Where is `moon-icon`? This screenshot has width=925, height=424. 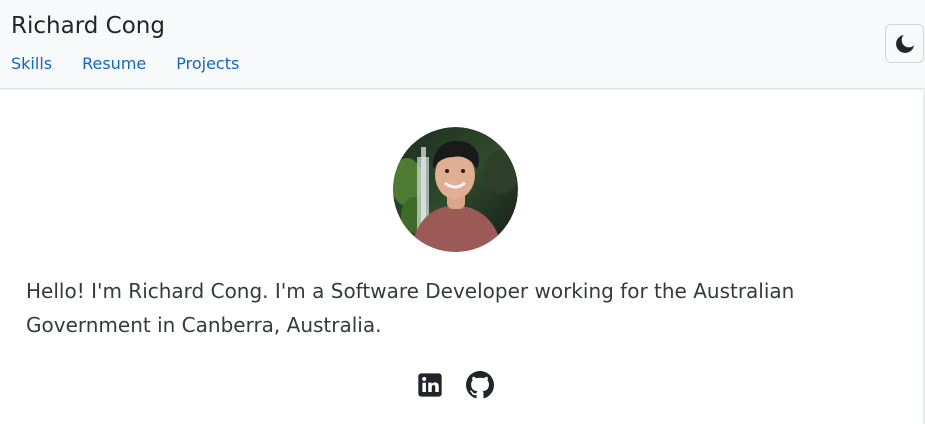 moon-icon is located at coordinates (904, 43).